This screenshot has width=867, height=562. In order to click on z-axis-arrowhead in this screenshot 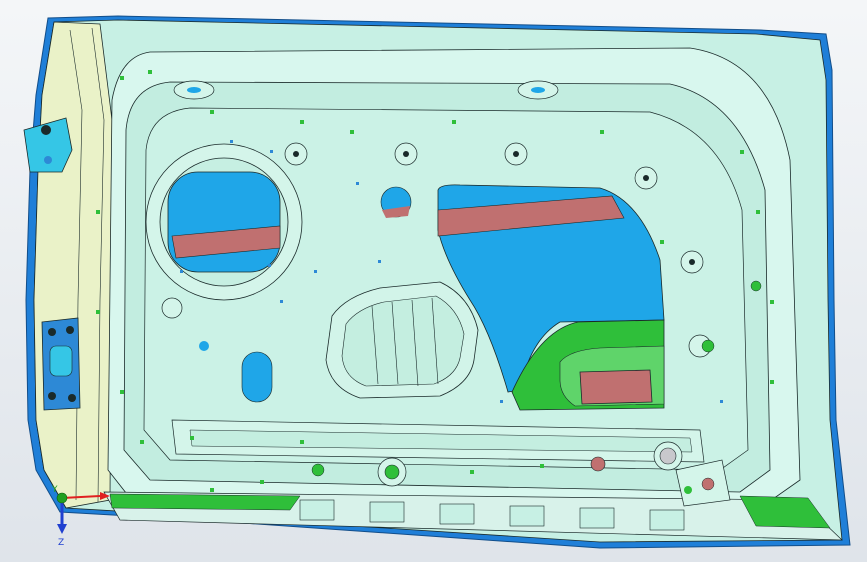, I will do `click(62, 529)`.